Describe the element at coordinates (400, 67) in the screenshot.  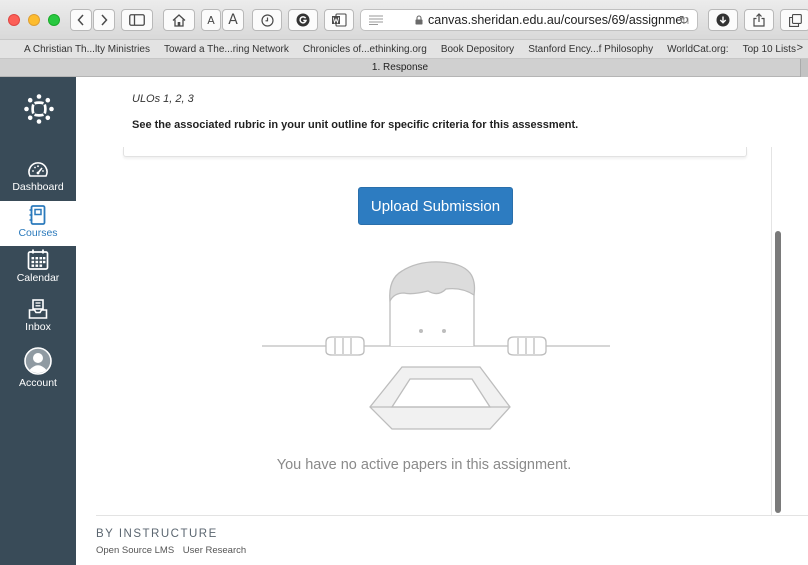
I see `active-tab: 1. Response` at that location.